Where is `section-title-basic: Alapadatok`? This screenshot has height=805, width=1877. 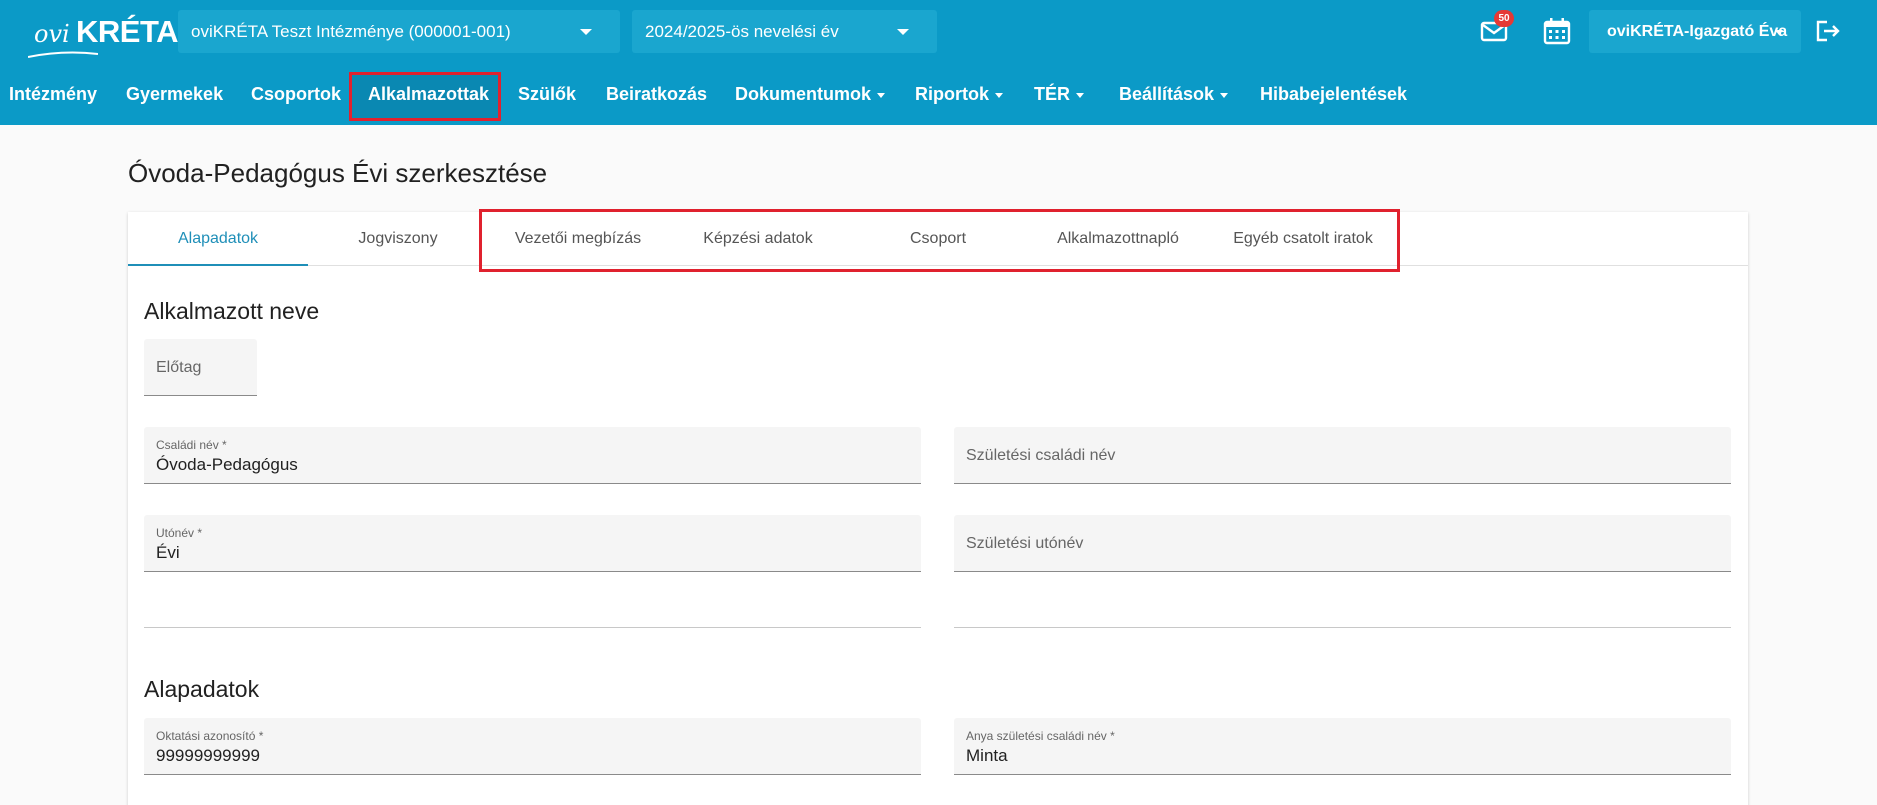
section-title-basic: Alapadatok is located at coordinates (202, 689).